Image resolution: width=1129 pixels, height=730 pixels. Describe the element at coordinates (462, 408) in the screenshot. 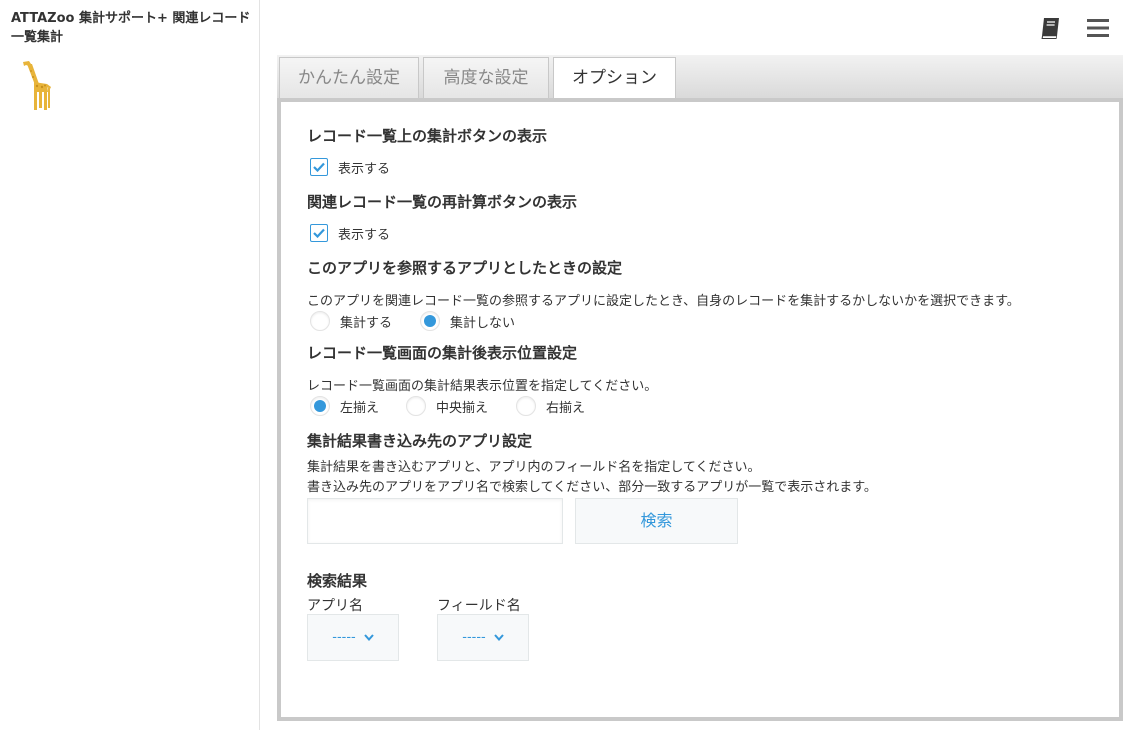

I see `radio-label: 中央揃え` at that location.